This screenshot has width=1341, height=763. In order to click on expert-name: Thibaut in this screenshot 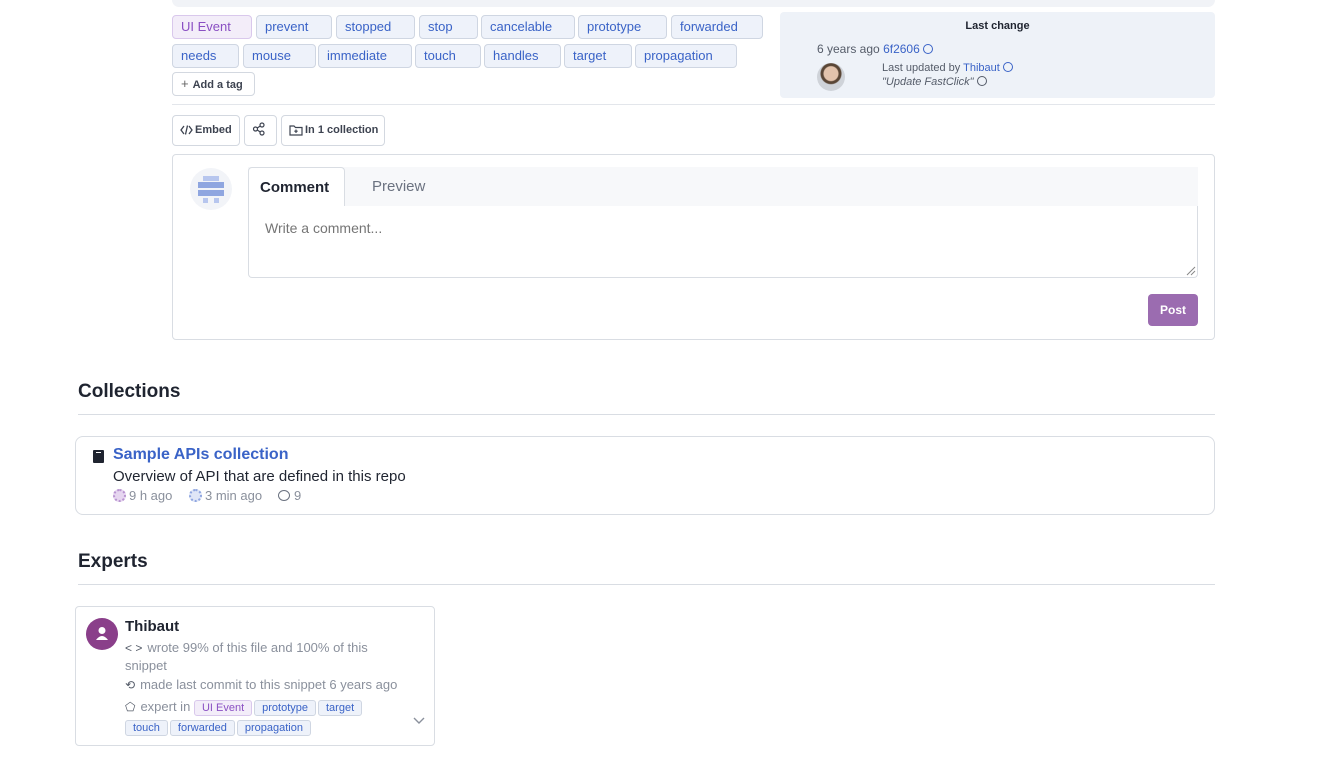, I will do `click(152, 626)`.